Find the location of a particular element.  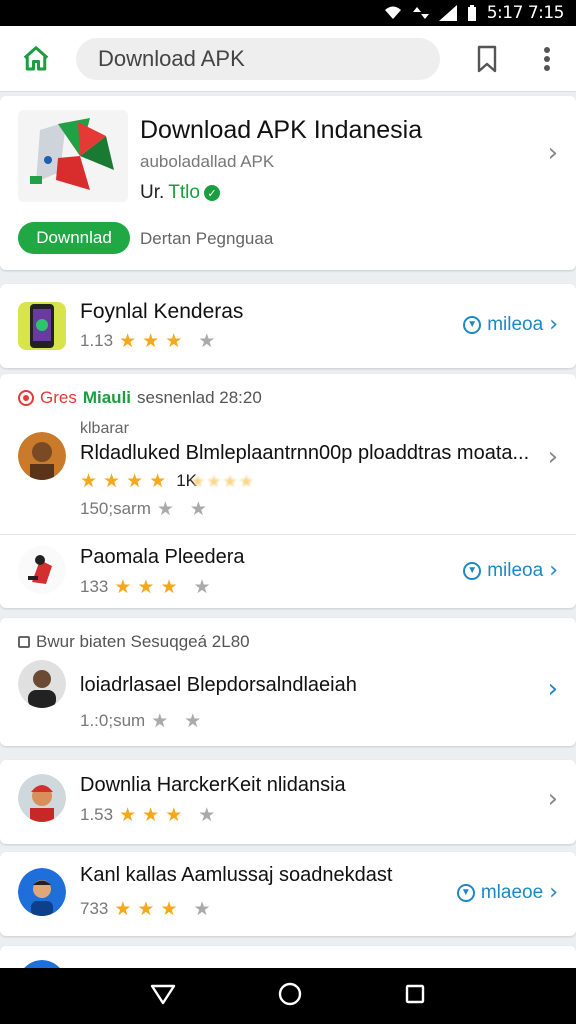

app-rating: 1.13 ★ ★ ★ ★ is located at coordinates (147, 341).